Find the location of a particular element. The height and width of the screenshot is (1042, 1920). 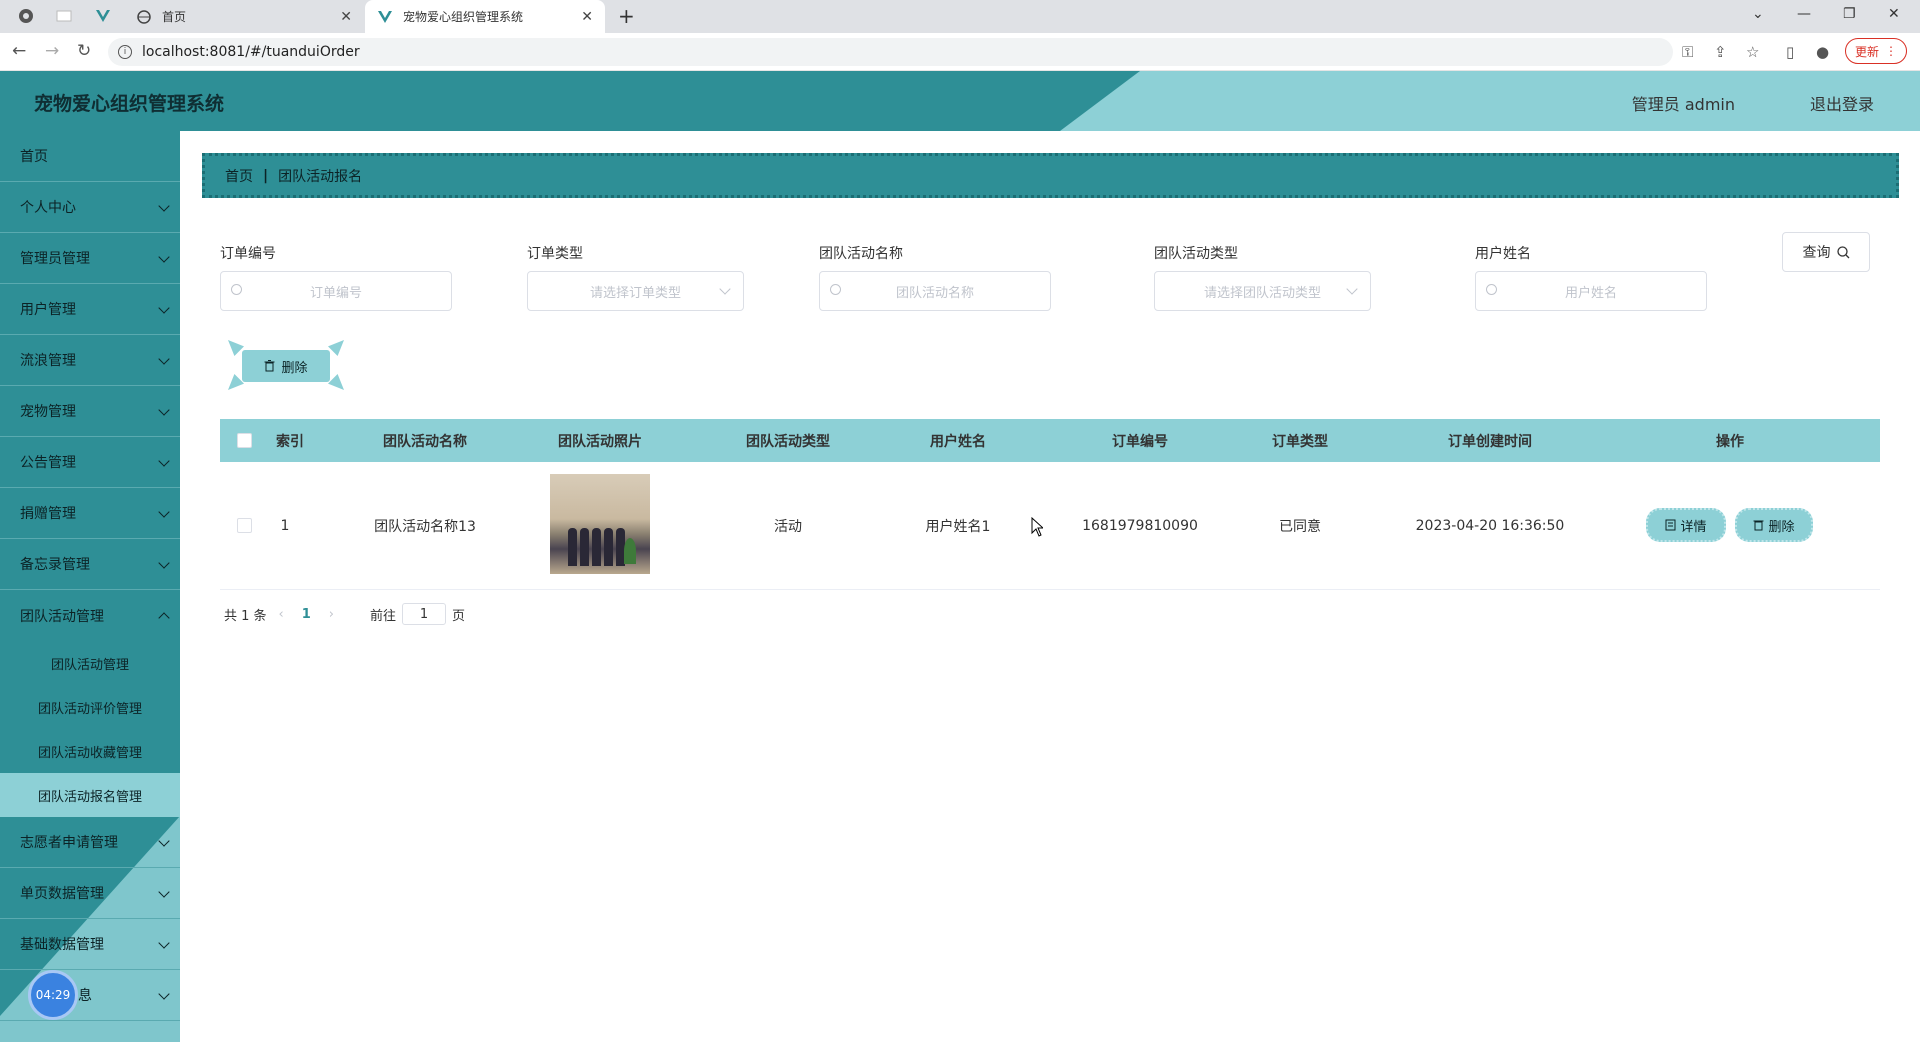

window-close-icon: ✕ is located at coordinates (1894, 14).